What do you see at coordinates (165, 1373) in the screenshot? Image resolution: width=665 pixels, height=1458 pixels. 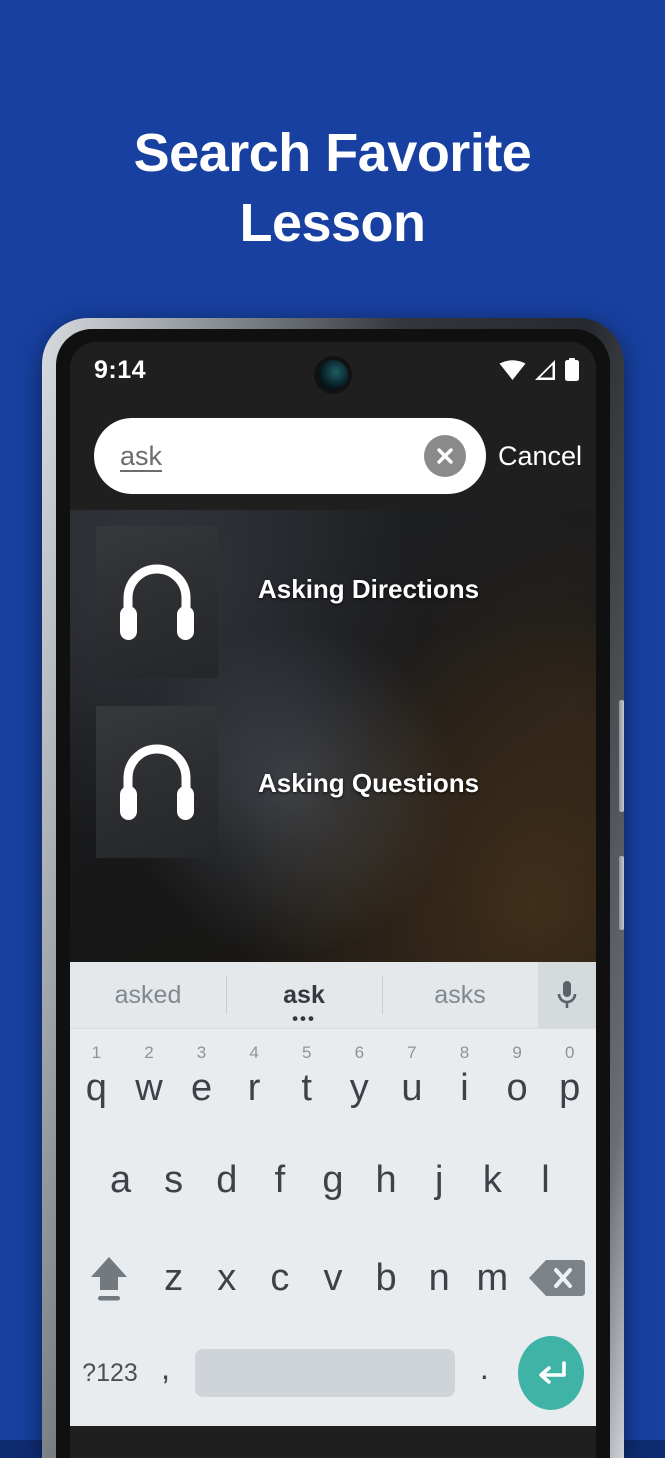 I see `comma-key: ,` at bounding box center [165, 1373].